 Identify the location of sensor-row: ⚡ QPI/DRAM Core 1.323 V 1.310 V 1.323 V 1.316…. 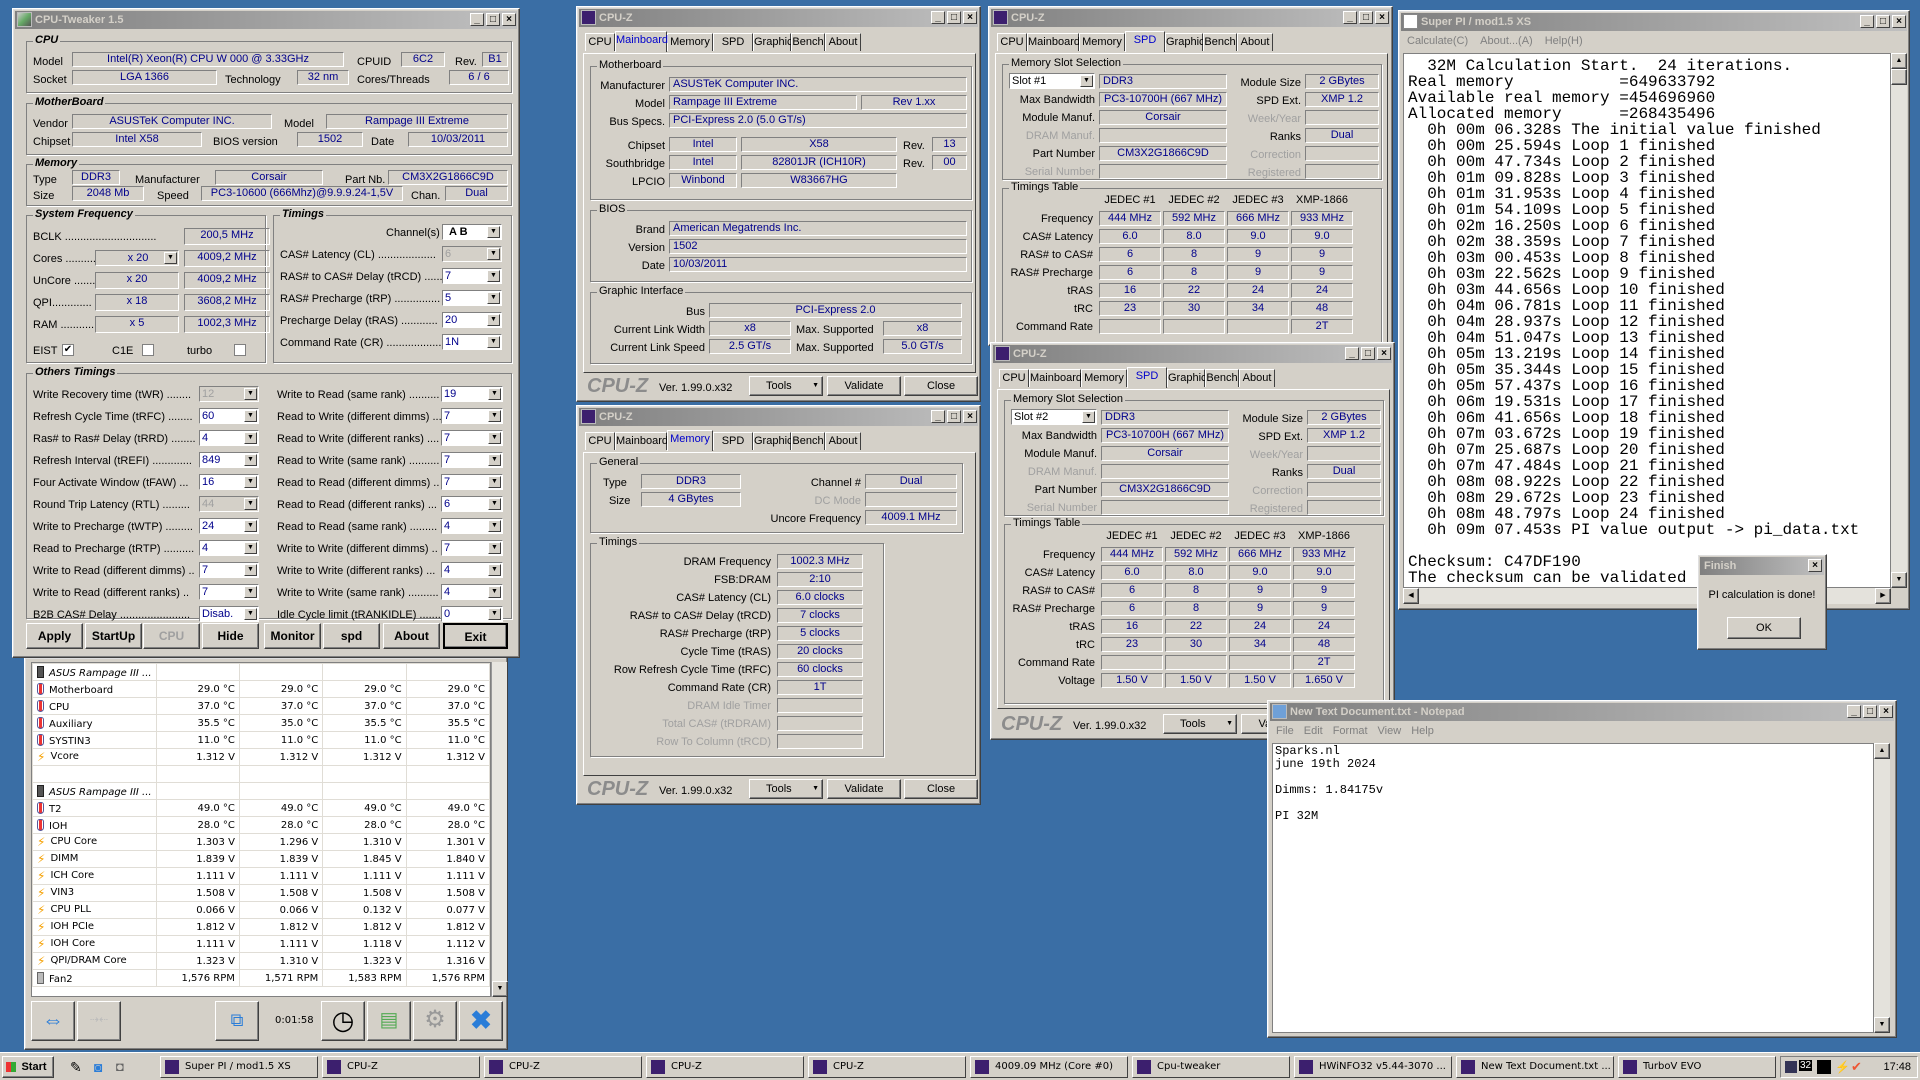
(261, 961).